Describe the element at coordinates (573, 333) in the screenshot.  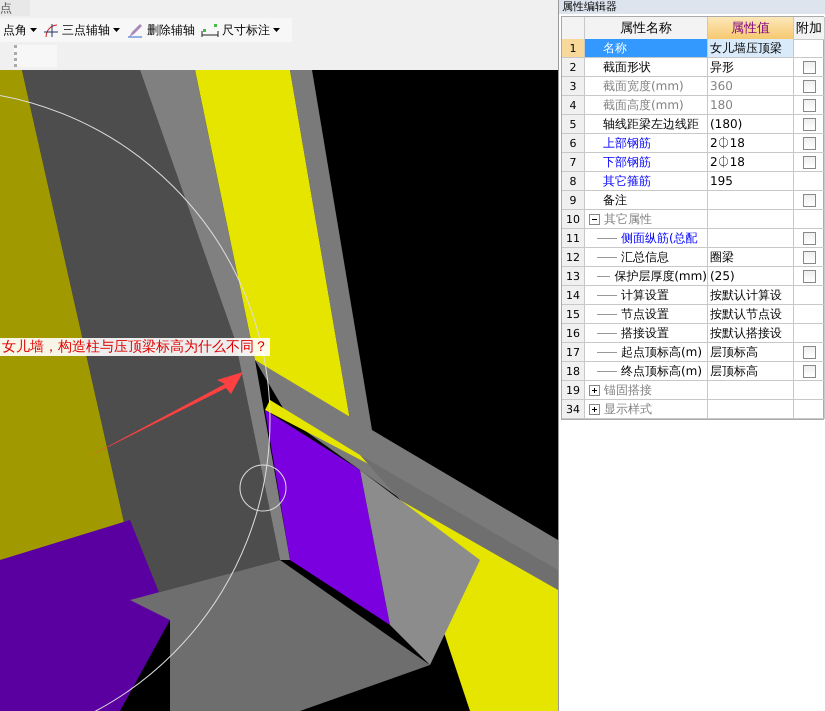
I see `row-number: 16` at that location.